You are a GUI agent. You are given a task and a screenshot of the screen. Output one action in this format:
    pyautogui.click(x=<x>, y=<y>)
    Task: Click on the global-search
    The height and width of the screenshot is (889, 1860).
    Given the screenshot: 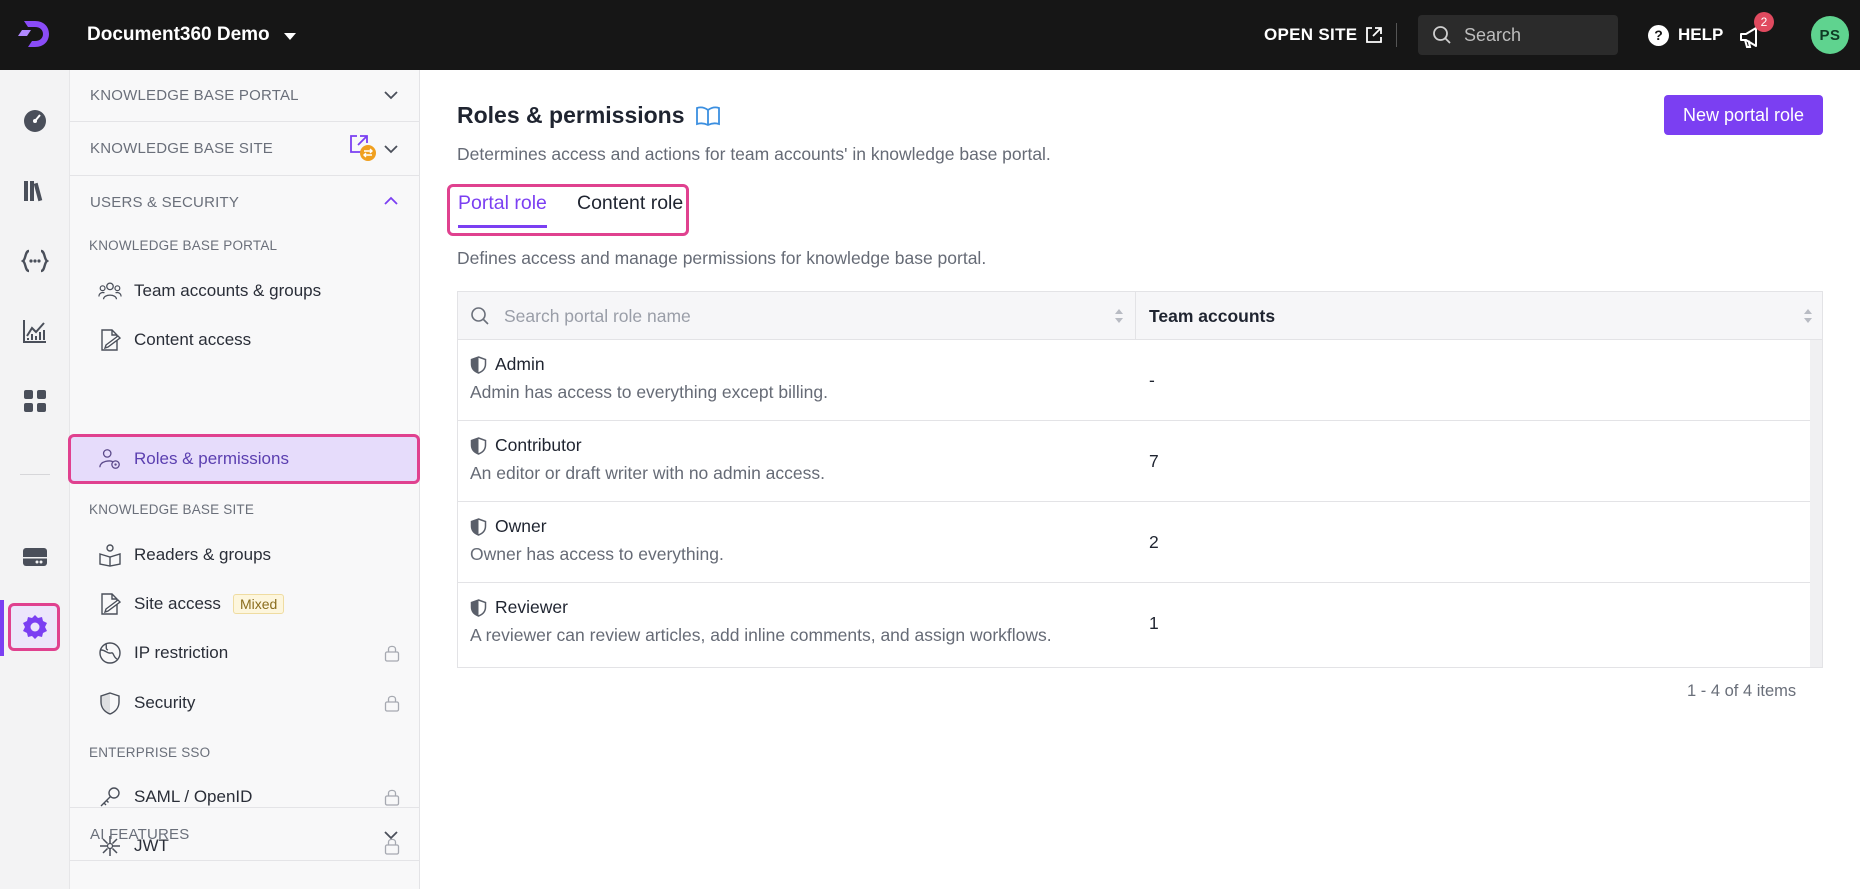 What is the action you would take?
    pyautogui.click(x=1518, y=35)
    